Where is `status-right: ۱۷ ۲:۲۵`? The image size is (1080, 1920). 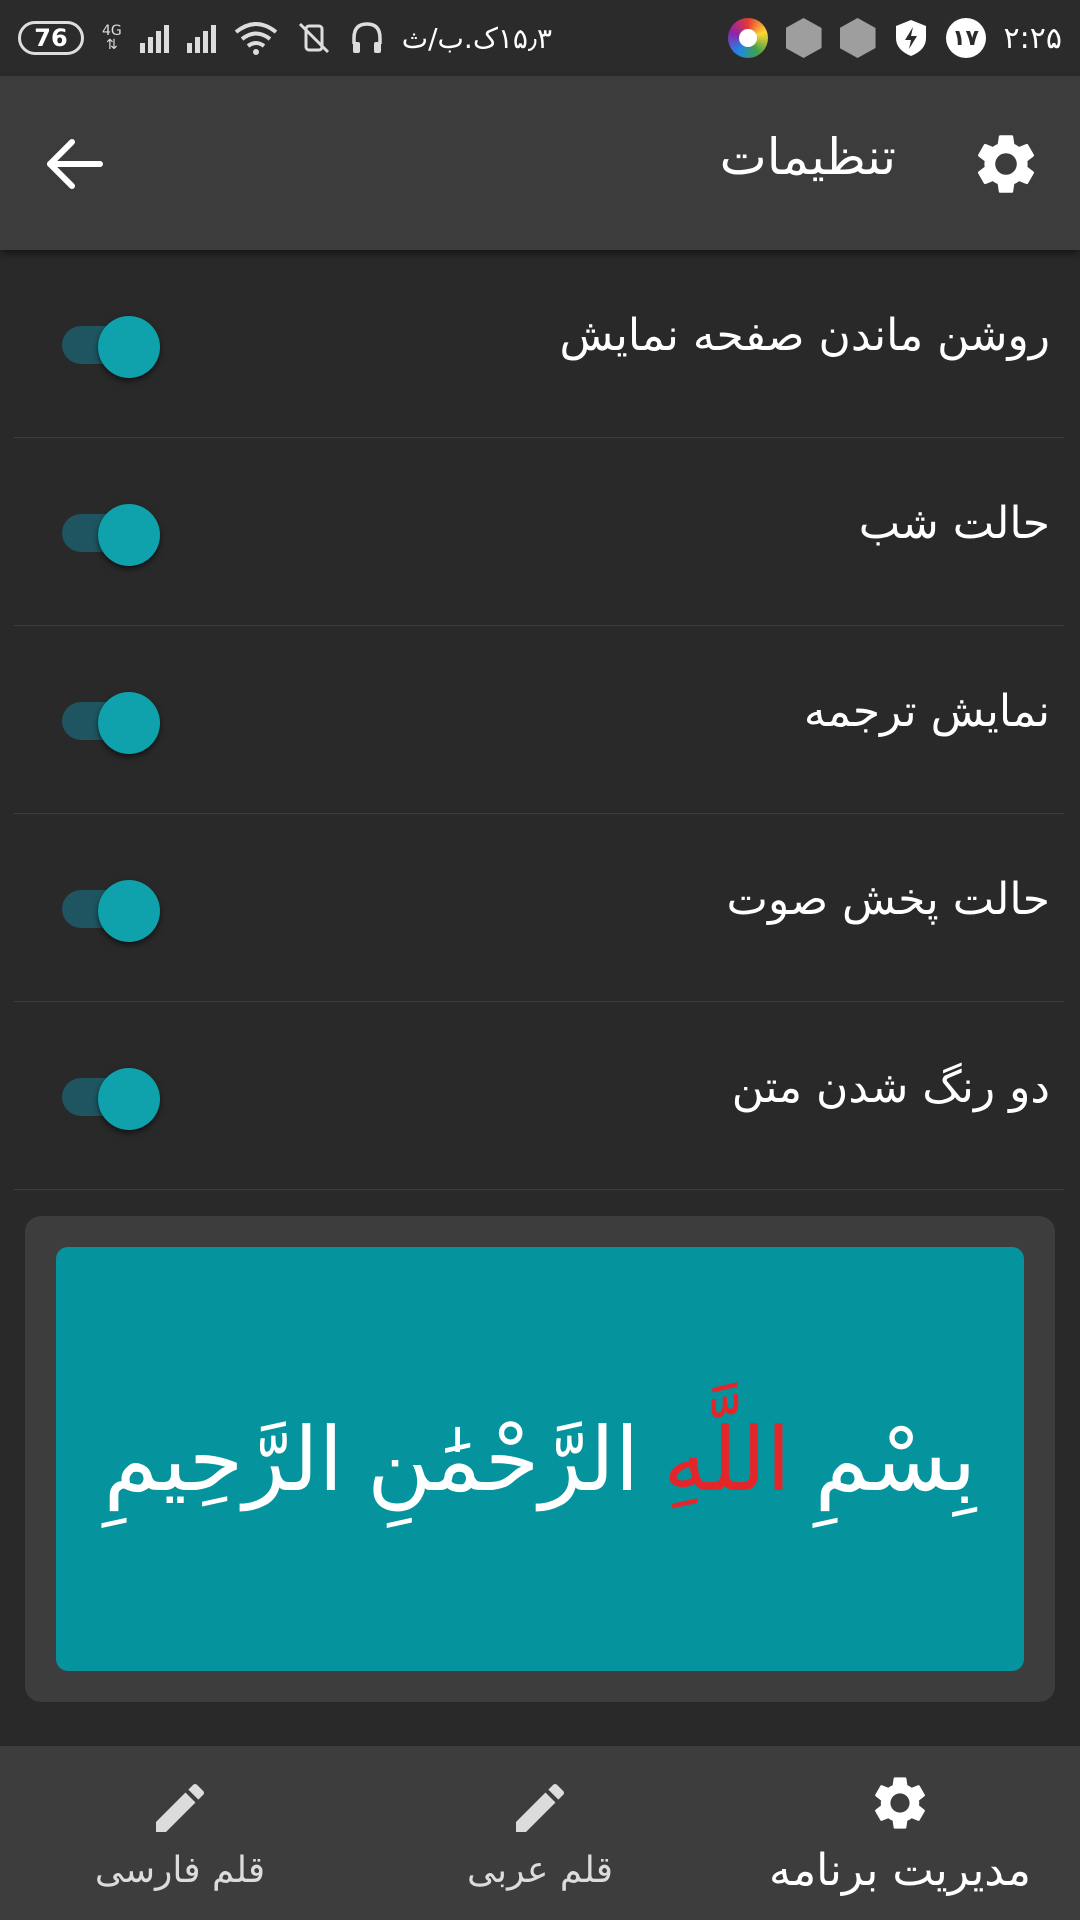
status-right: ۱۷ ۲:۲۵ is located at coordinates (894, 38).